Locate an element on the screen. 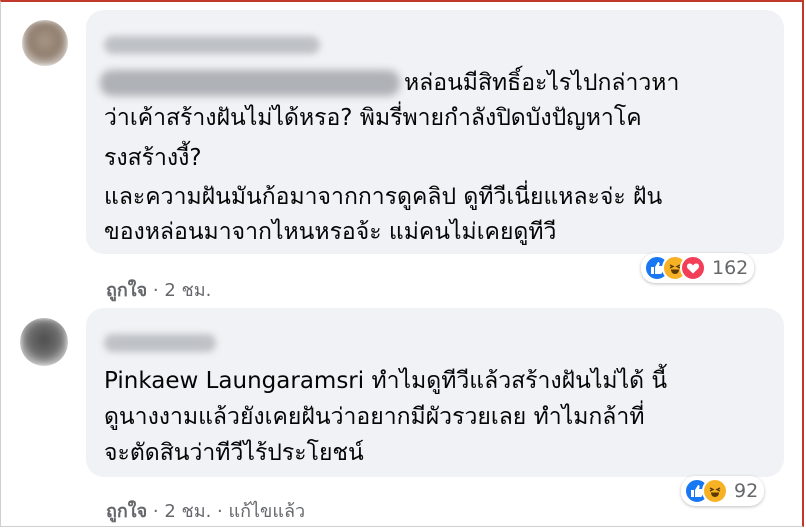 This screenshot has height=529, width=806. reaction-summary: 92 is located at coordinates (723, 491).